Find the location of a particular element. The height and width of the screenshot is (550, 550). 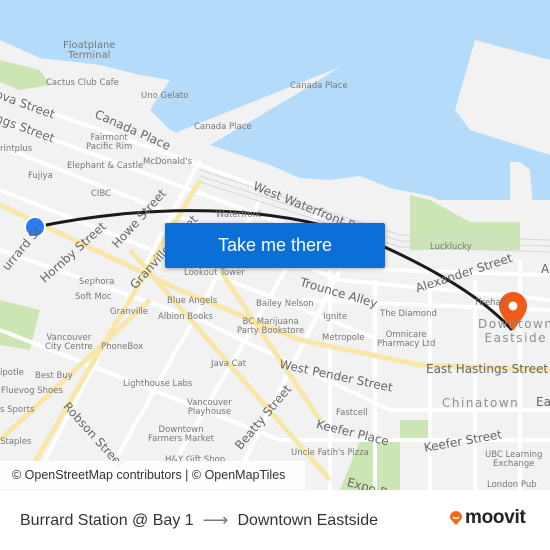

moovit-pin-icon is located at coordinates (456, 518).